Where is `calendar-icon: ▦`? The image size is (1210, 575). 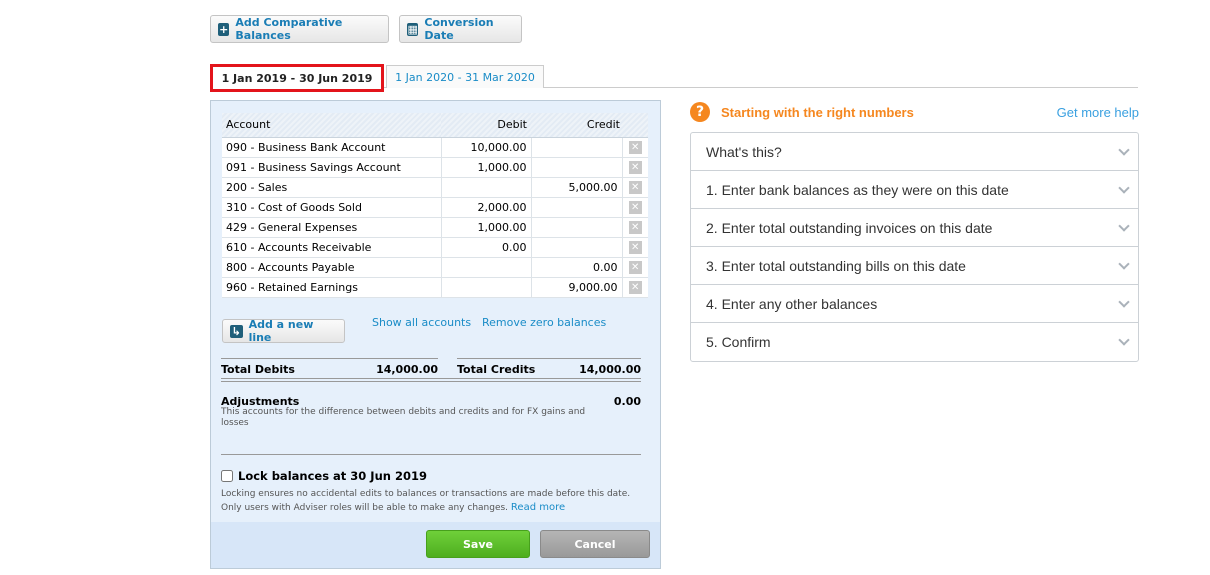 calendar-icon: ▦ is located at coordinates (413, 29).